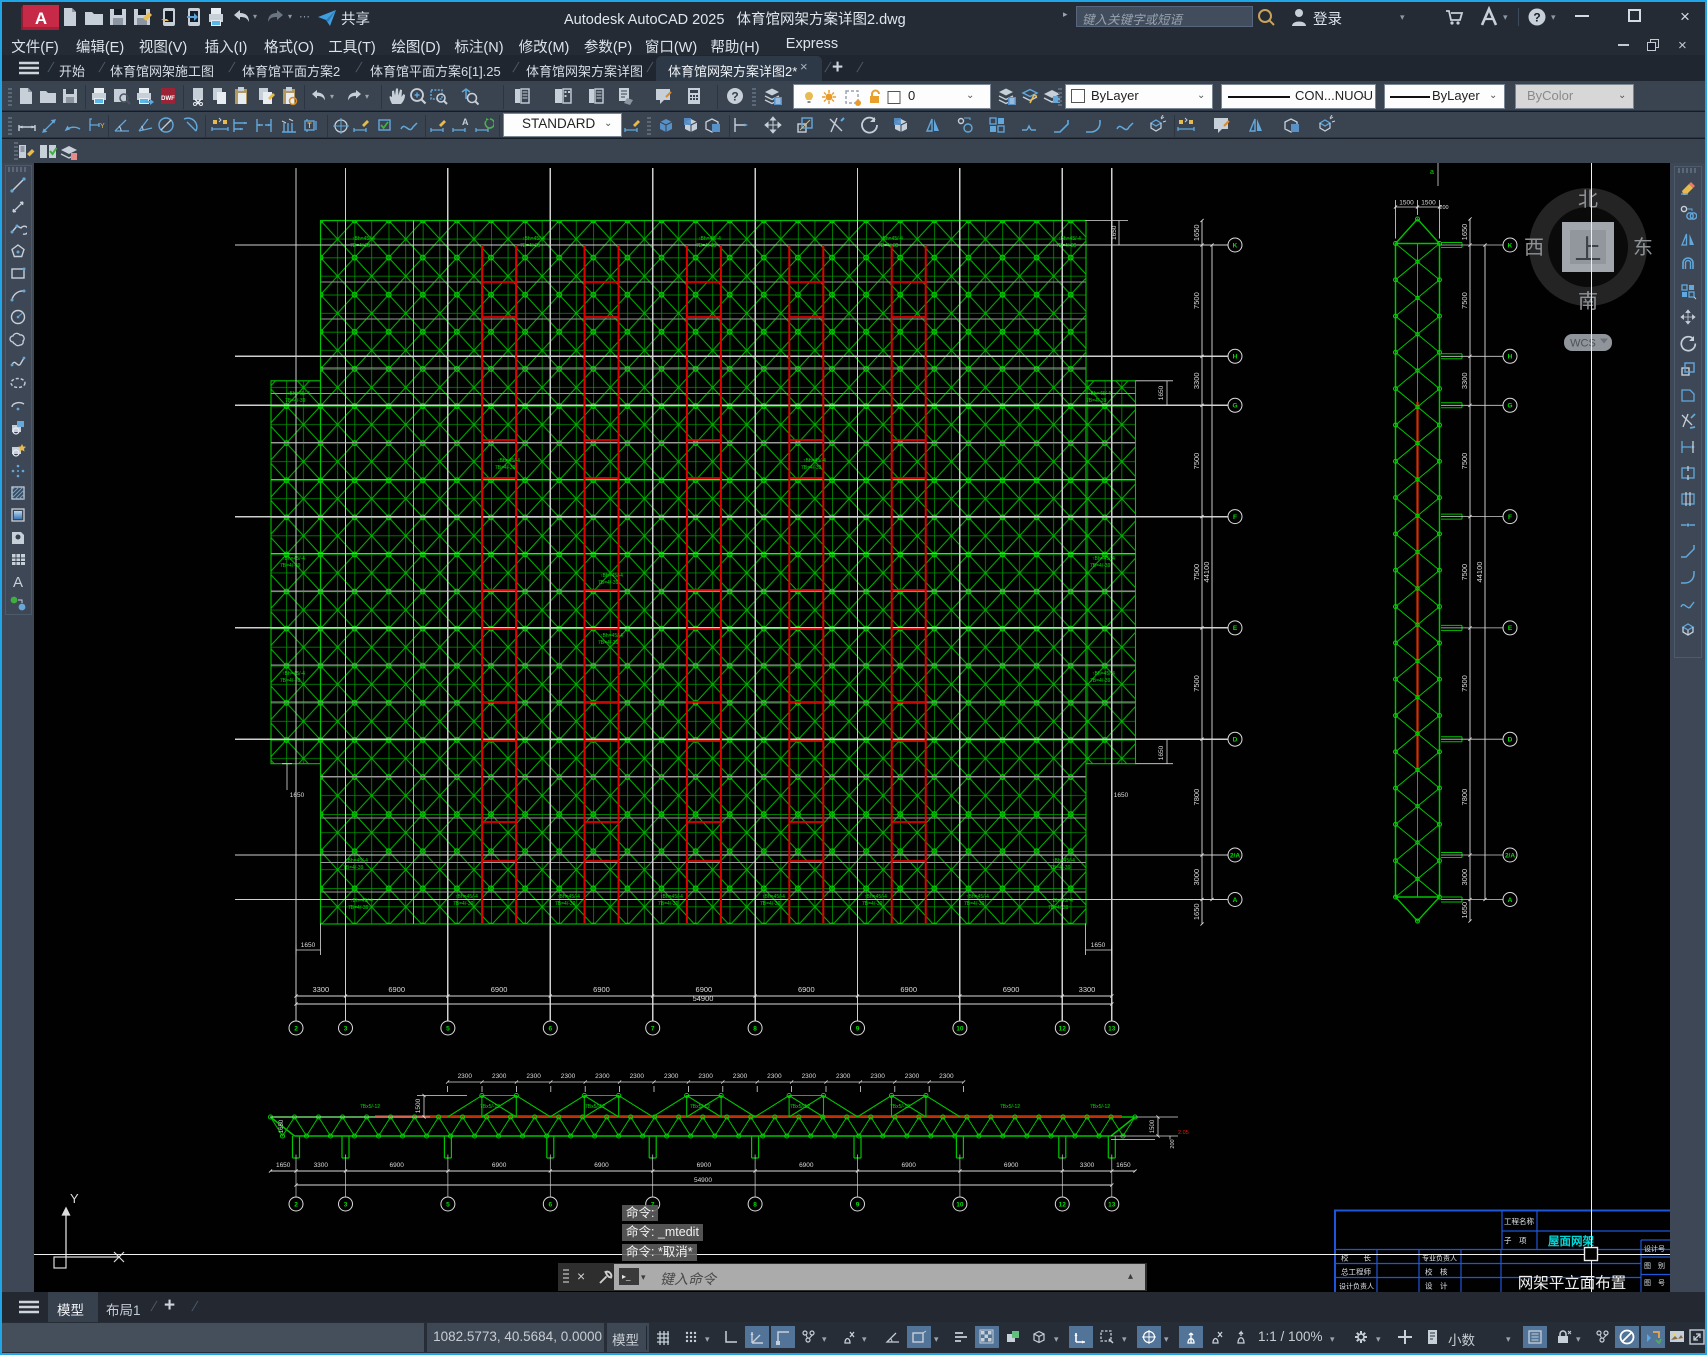  Describe the element at coordinates (1654, 1283) in the screenshot. I see `svg-text: 图 号` at that location.